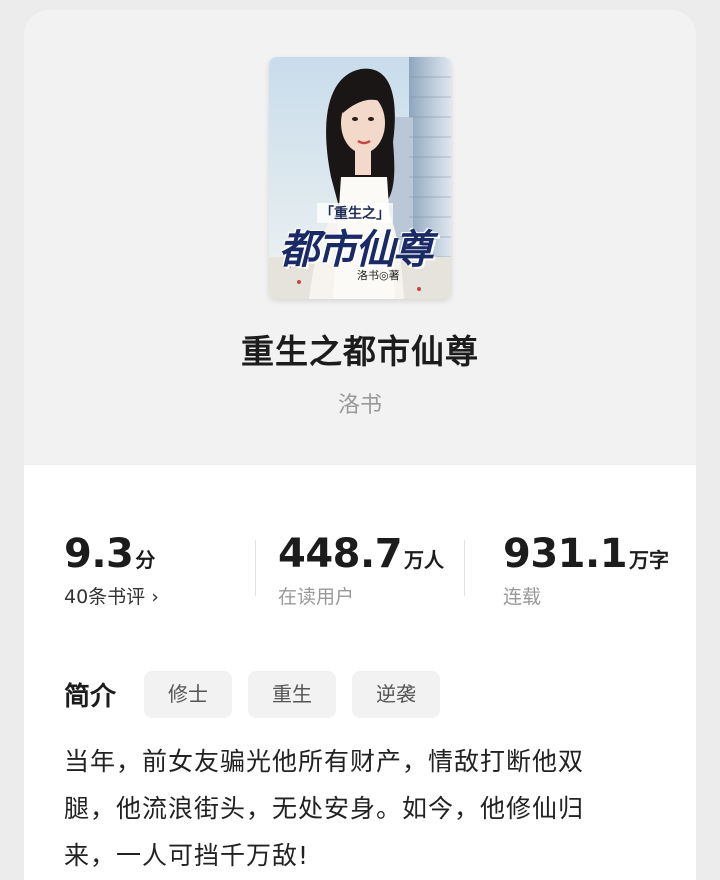 The image size is (720, 880). I want to click on words-unit: 万字, so click(649, 560).